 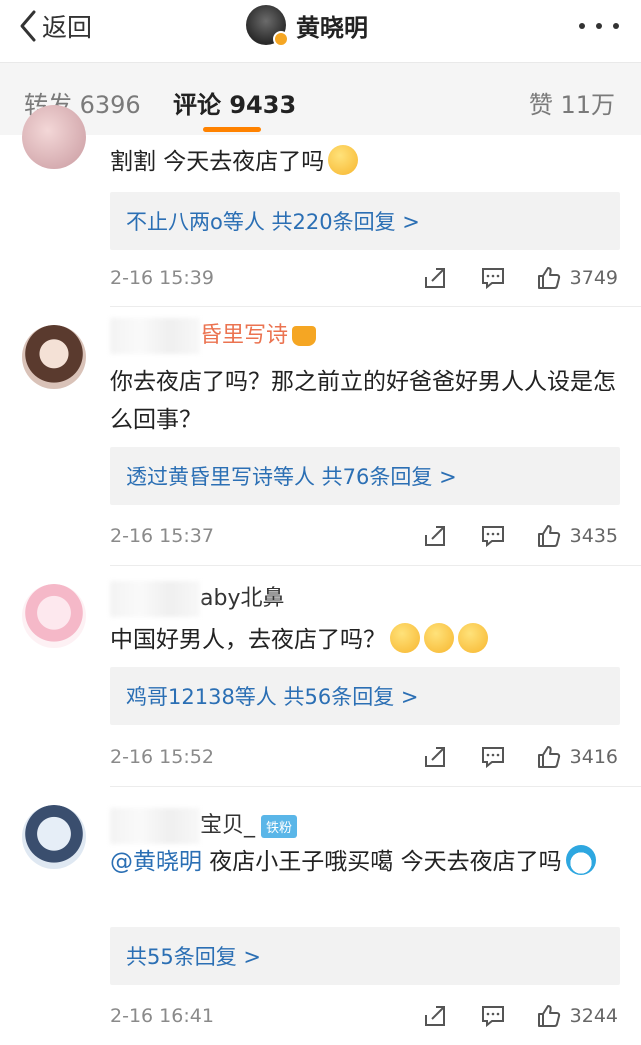 I want to click on like-count: 3435, so click(x=593, y=536).